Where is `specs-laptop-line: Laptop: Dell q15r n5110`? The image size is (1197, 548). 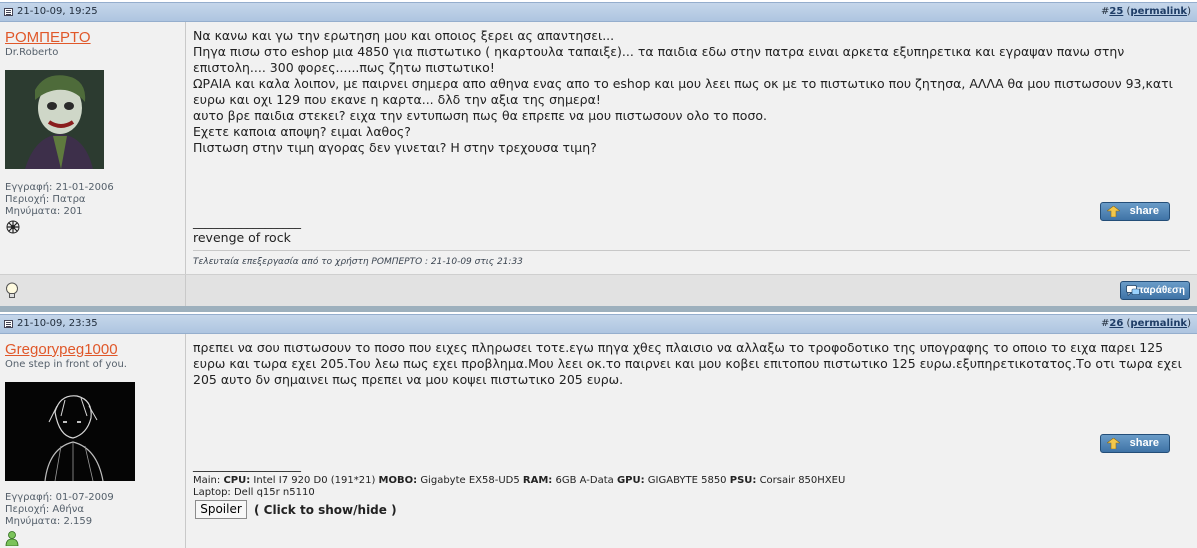
specs-laptop-line: Laptop: Dell q15r n5110 is located at coordinates (254, 492).